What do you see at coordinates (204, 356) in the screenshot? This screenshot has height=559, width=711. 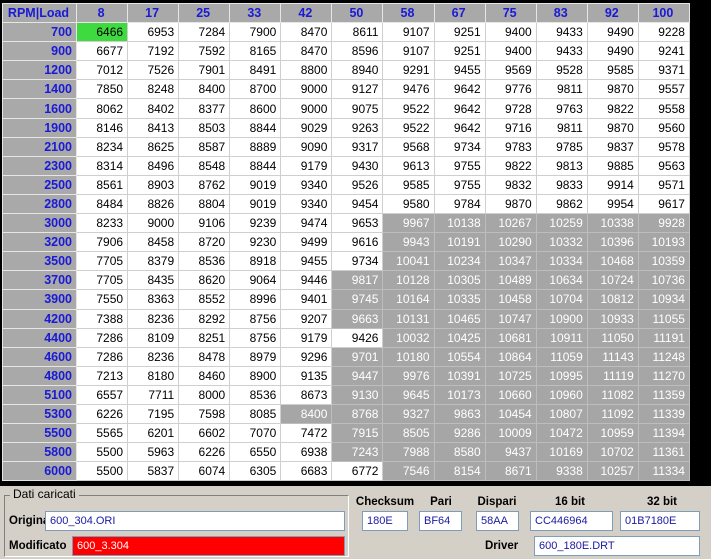 I see `map-cell: 8478` at bounding box center [204, 356].